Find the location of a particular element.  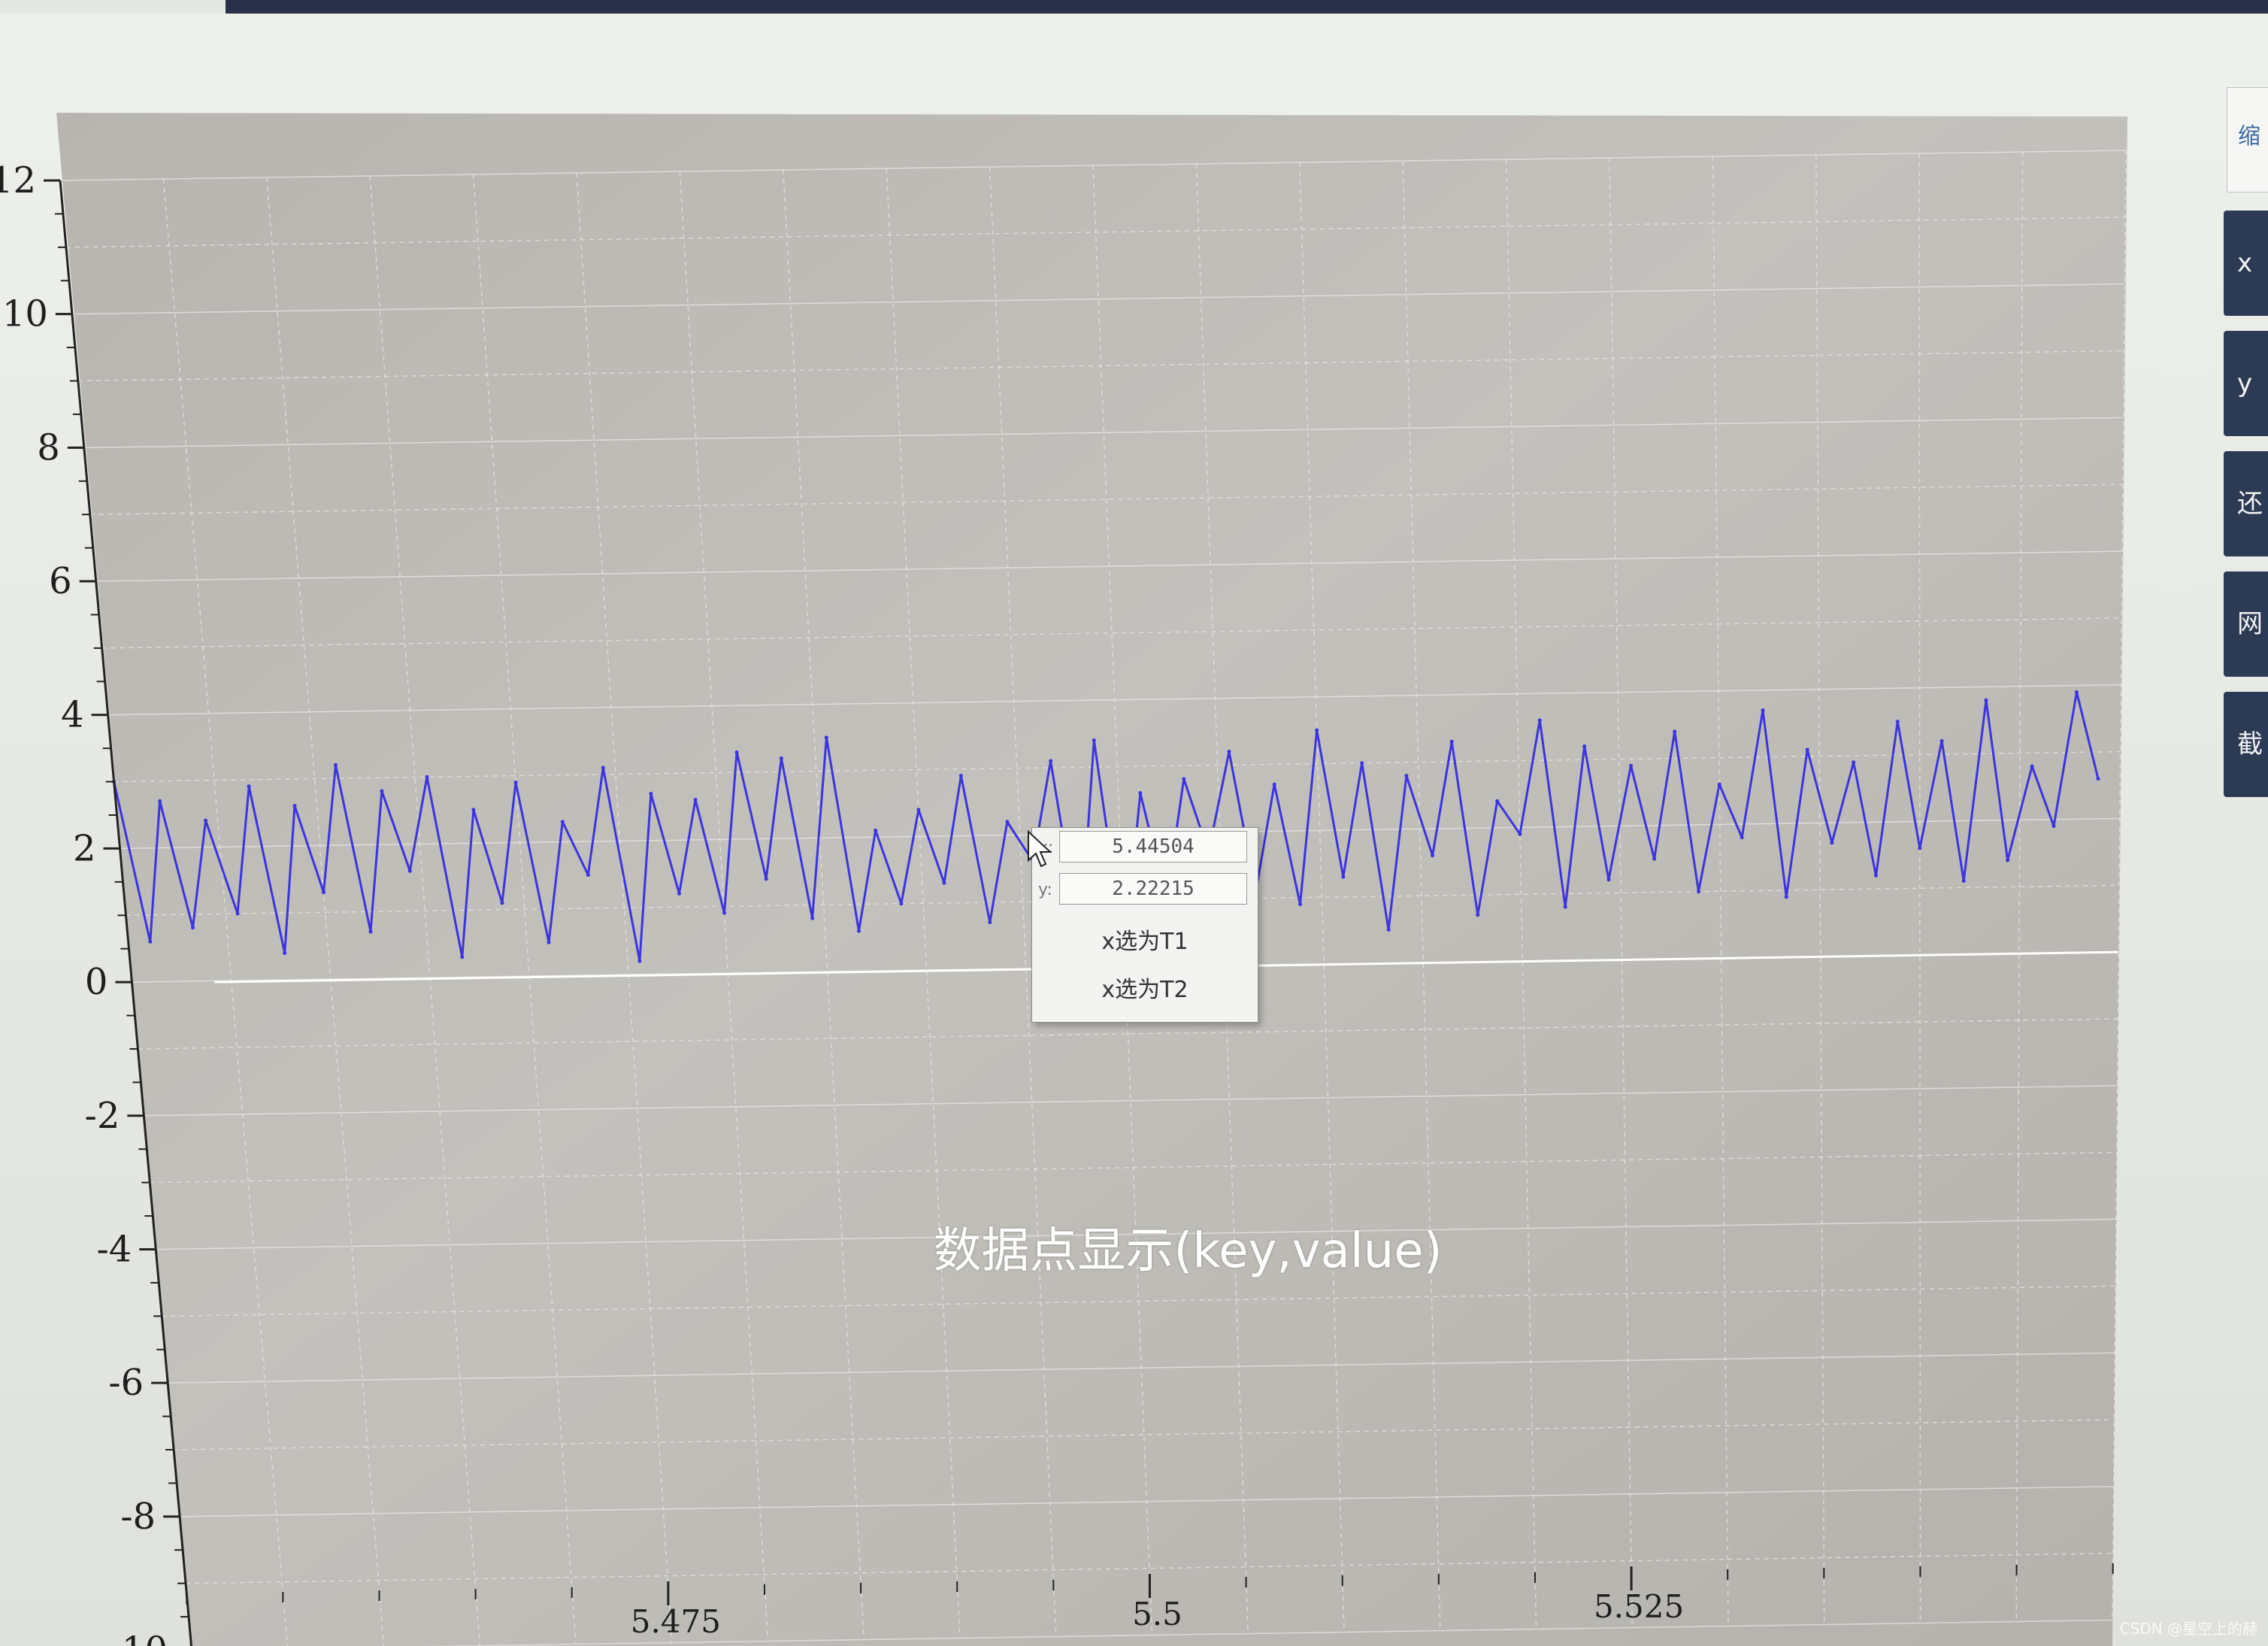

set-x-as-t1-menu-item: x选为T1 is located at coordinates (1145, 942).